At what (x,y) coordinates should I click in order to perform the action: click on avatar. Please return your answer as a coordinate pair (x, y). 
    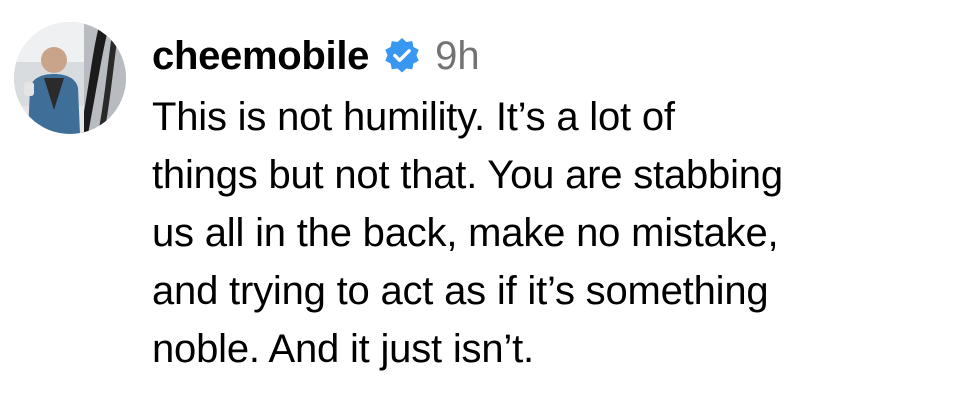
    Looking at the image, I should click on (70, 78).